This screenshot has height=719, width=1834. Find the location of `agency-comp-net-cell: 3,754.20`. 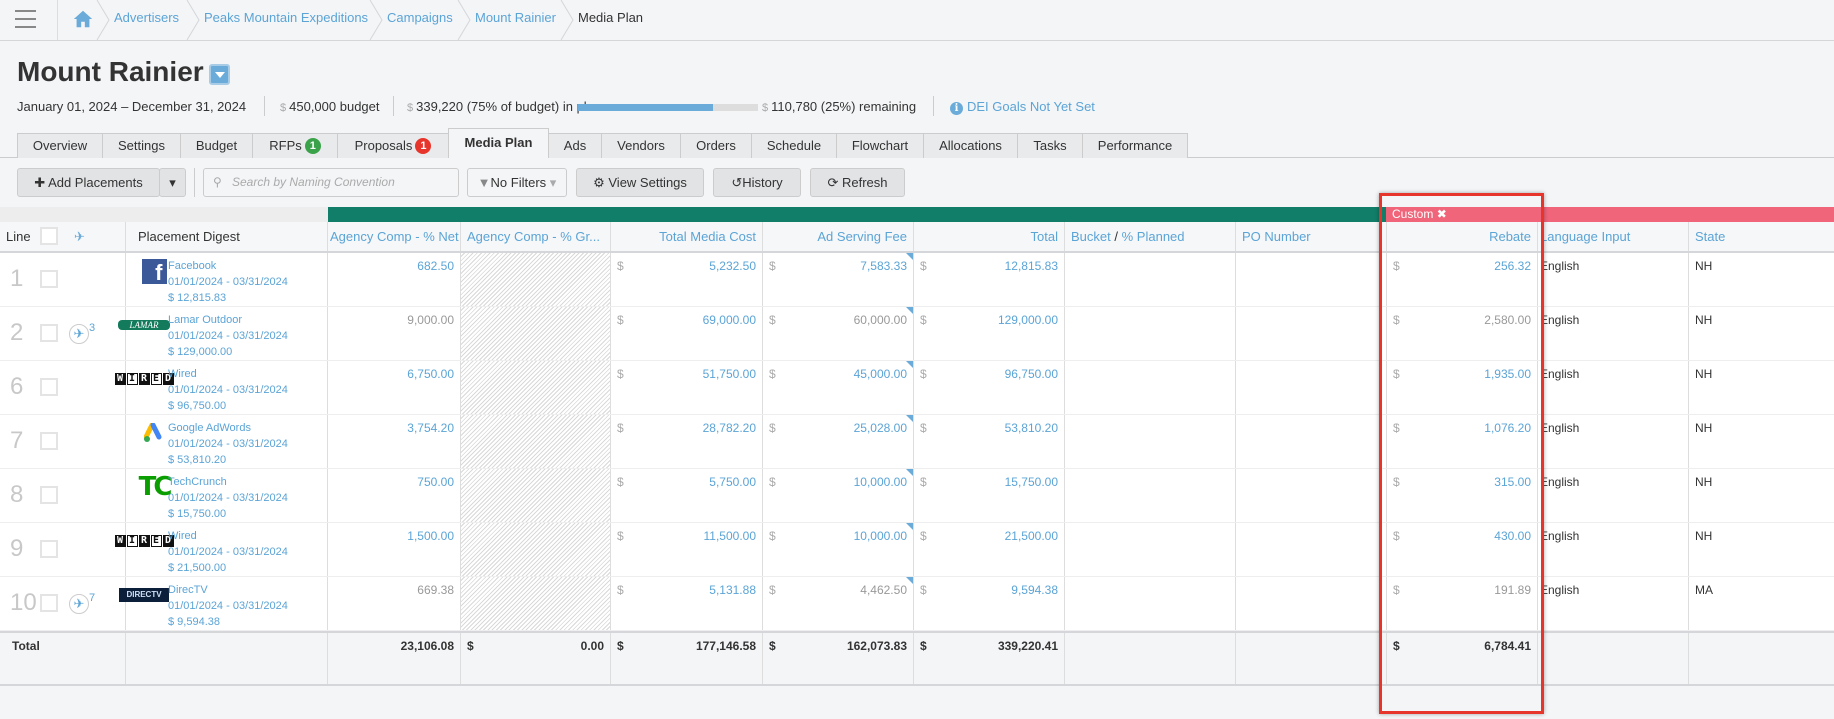

agency-comp-net-cell: 3,754.20 is located at coordinates (394, 441).